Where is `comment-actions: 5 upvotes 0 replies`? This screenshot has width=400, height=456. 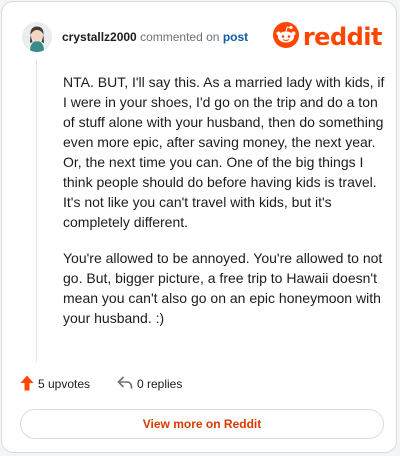 comment-actions: 5 upvotes 0 replies is located at coordinates (170, 384).